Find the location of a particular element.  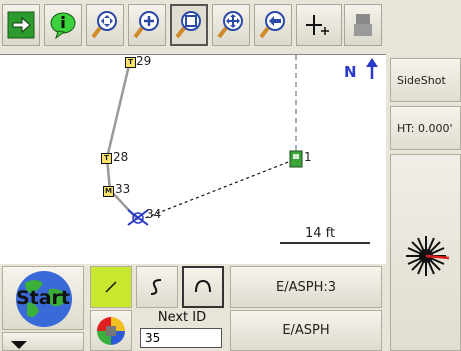

pan-icon is located at coordinates (230, 25).